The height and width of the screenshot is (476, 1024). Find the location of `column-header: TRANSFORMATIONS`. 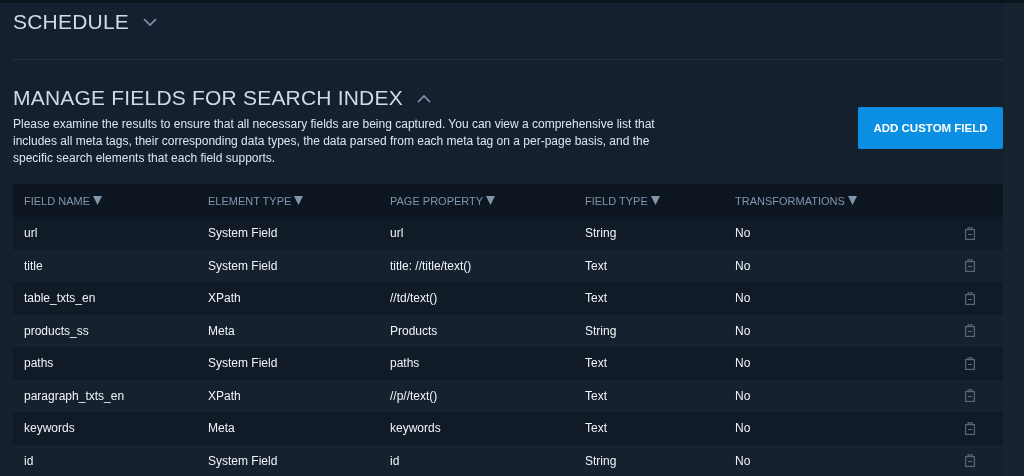

column-header: TRANSFORMATIONS is located at coordinates (790, 200).